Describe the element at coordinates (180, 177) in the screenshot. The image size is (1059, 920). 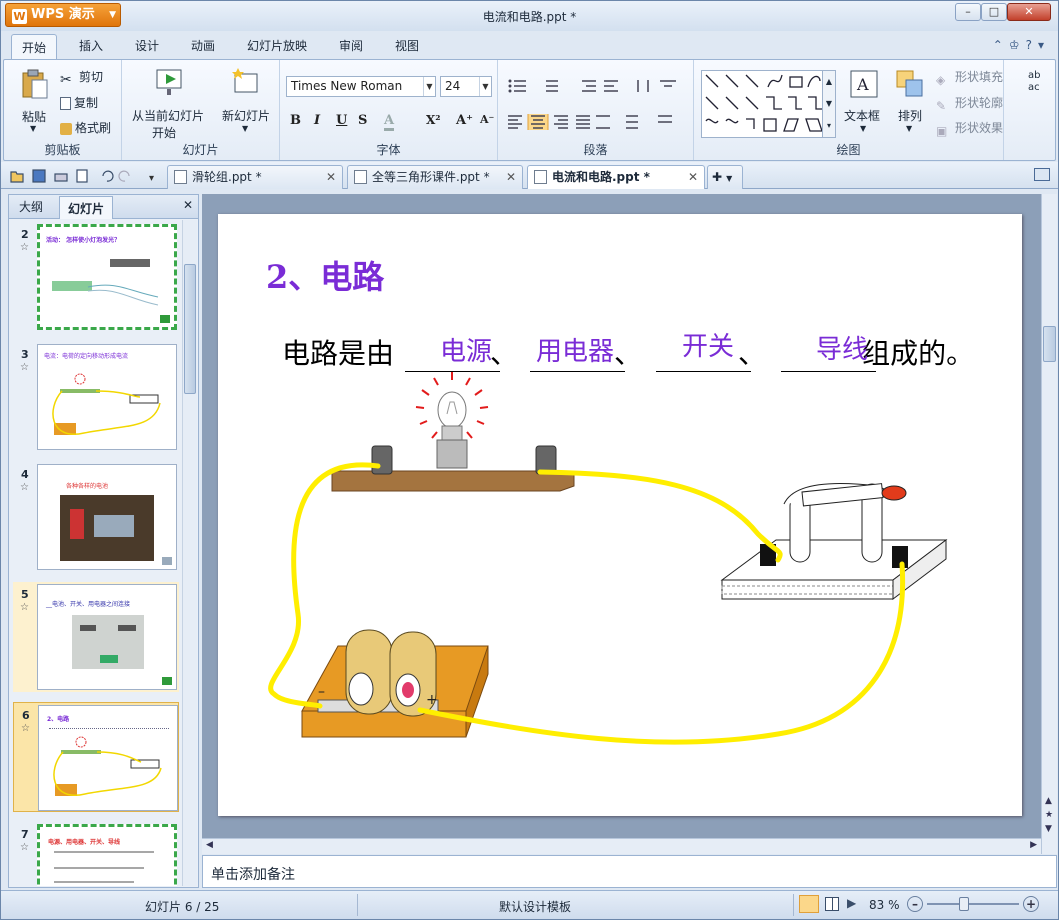
I see `ppt-file-icon` at that location.